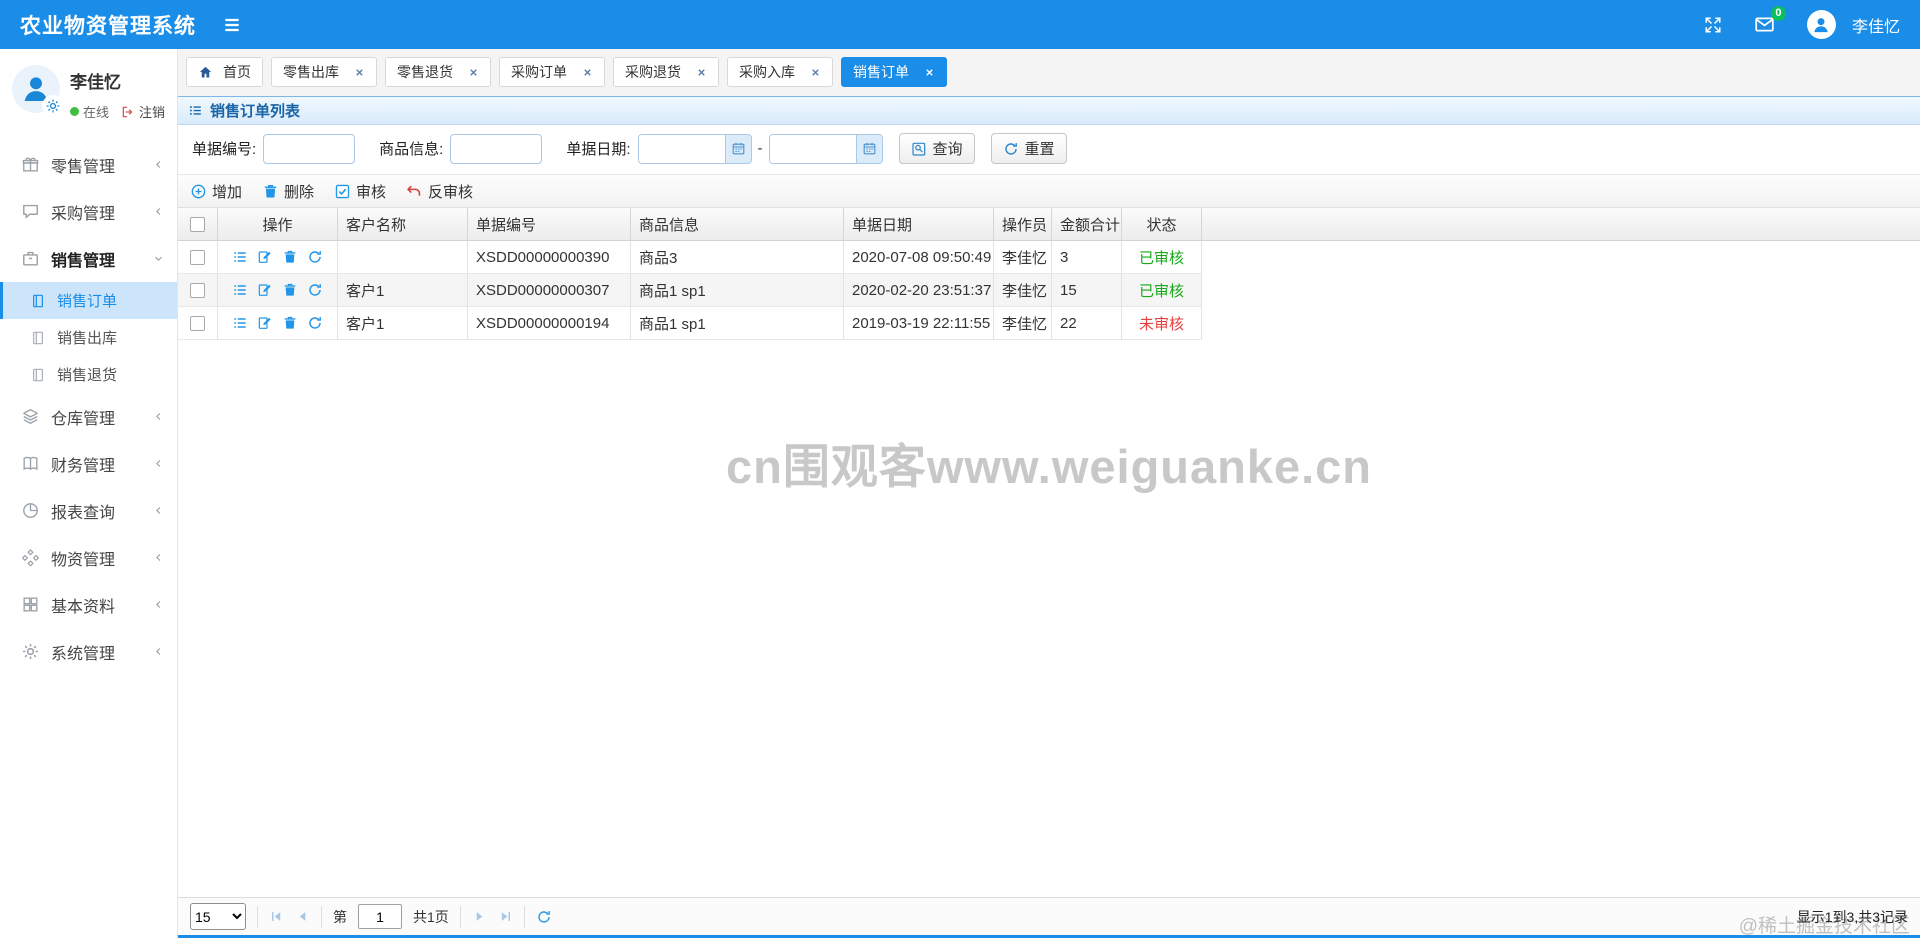 The height and width of the screenshot is (938, 1920). What do you see at coordinates (666, 72) in the screenshot?
I see `tab-purchase-return: 采购退货` at bounding box center [666, 72].